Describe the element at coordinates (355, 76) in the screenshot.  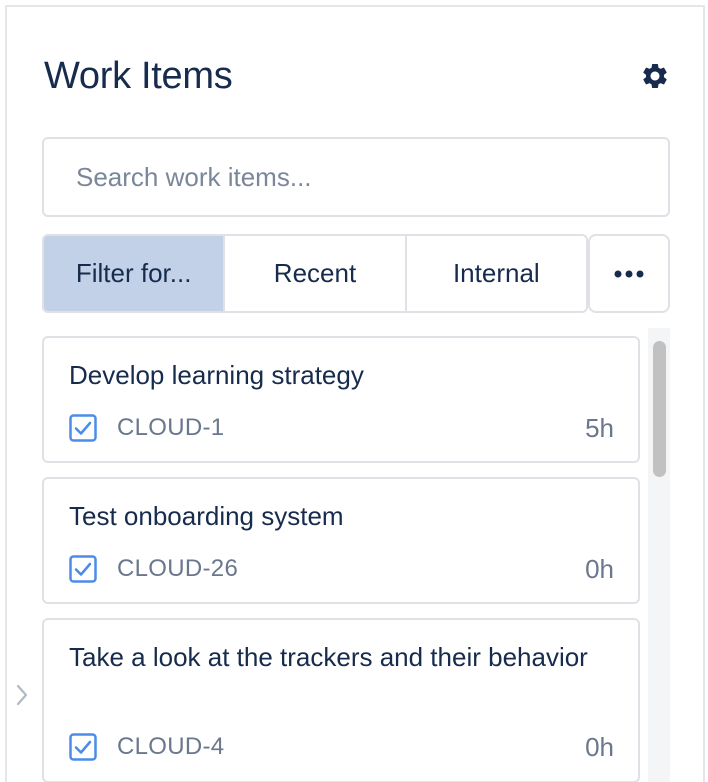
I see `panel-header: Work Items` at that location.